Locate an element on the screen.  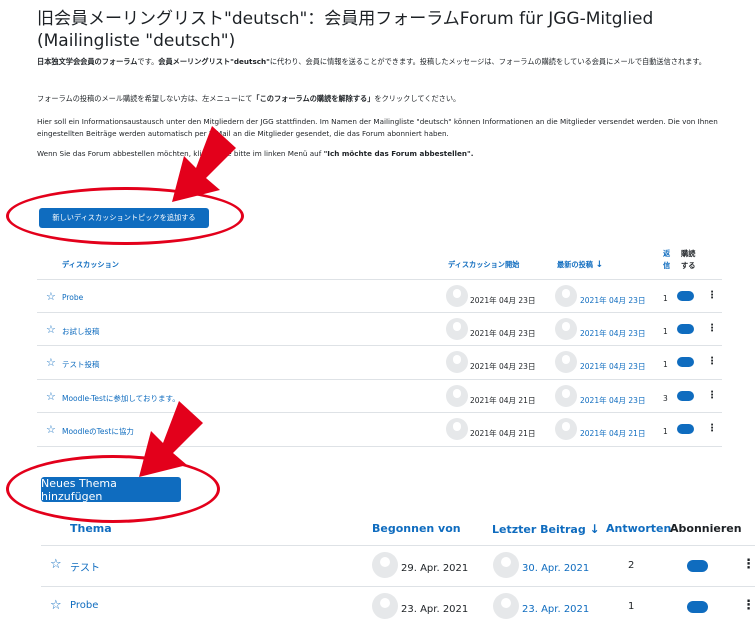
discussion-title-link: テスト投稿 is located at coordinates (81, 364).